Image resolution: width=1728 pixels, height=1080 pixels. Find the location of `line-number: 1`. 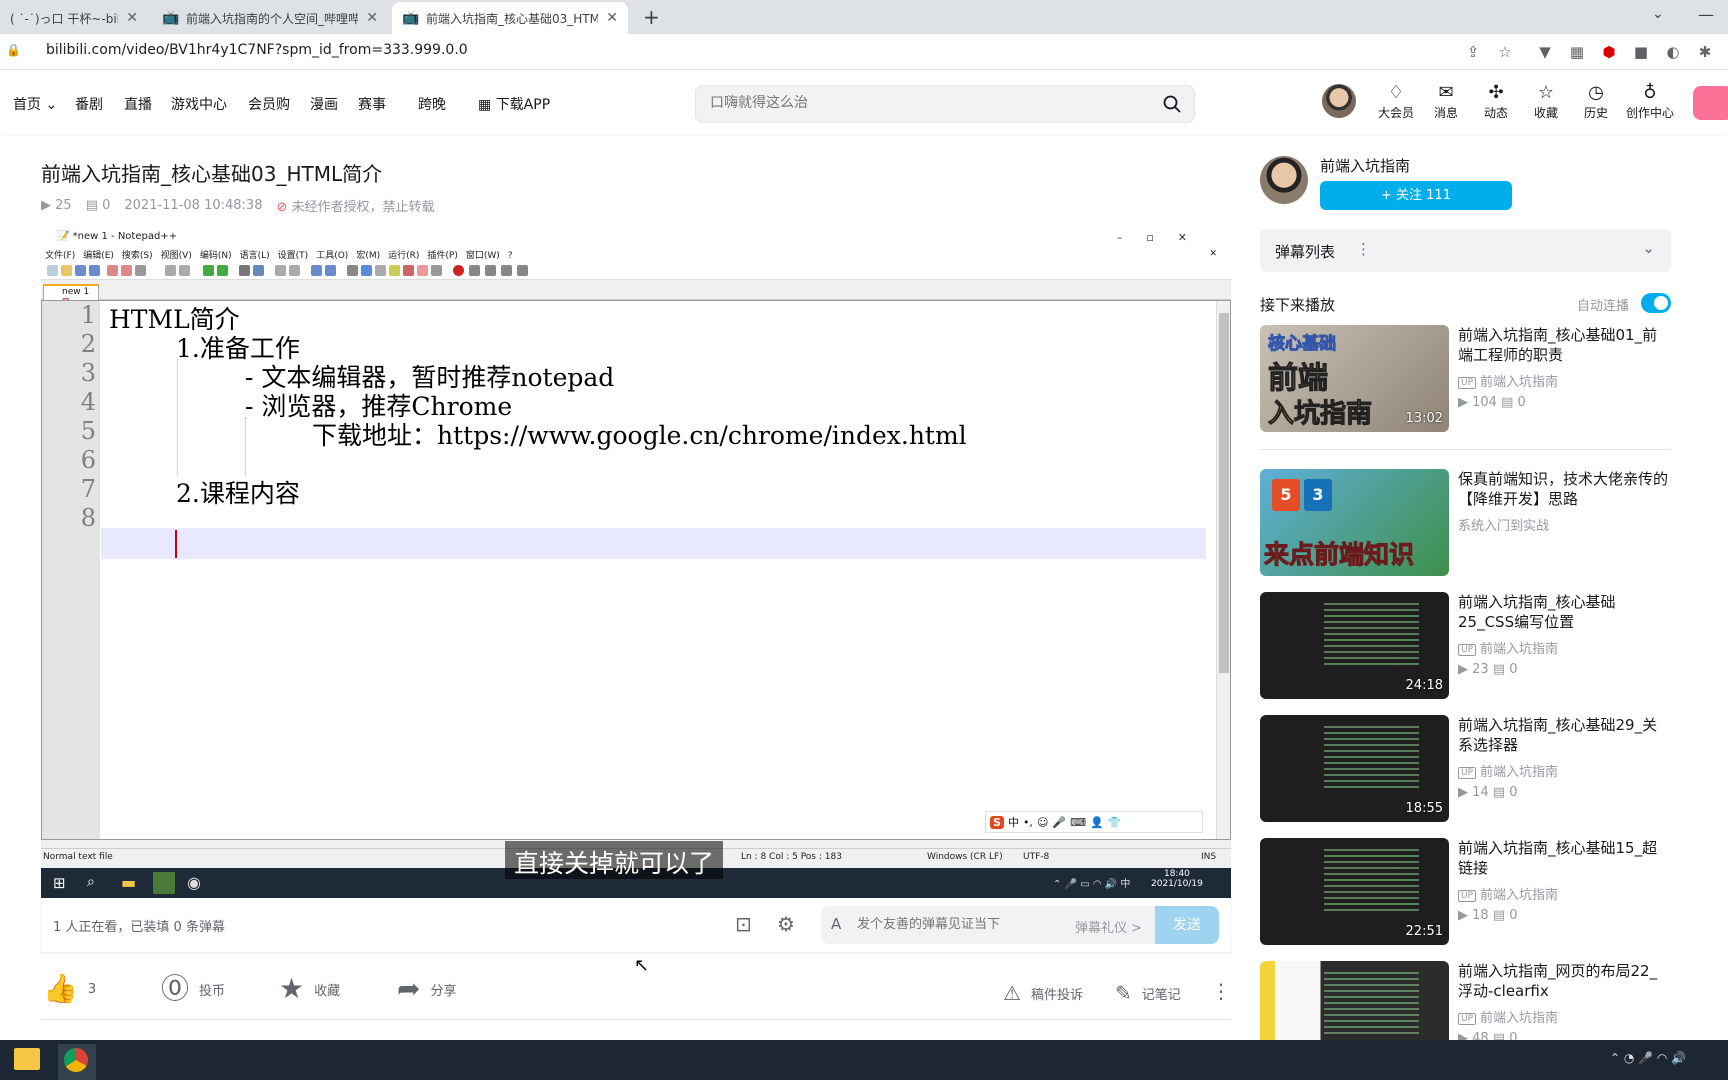

line-number: 1 is located at coordinates (88, 315).